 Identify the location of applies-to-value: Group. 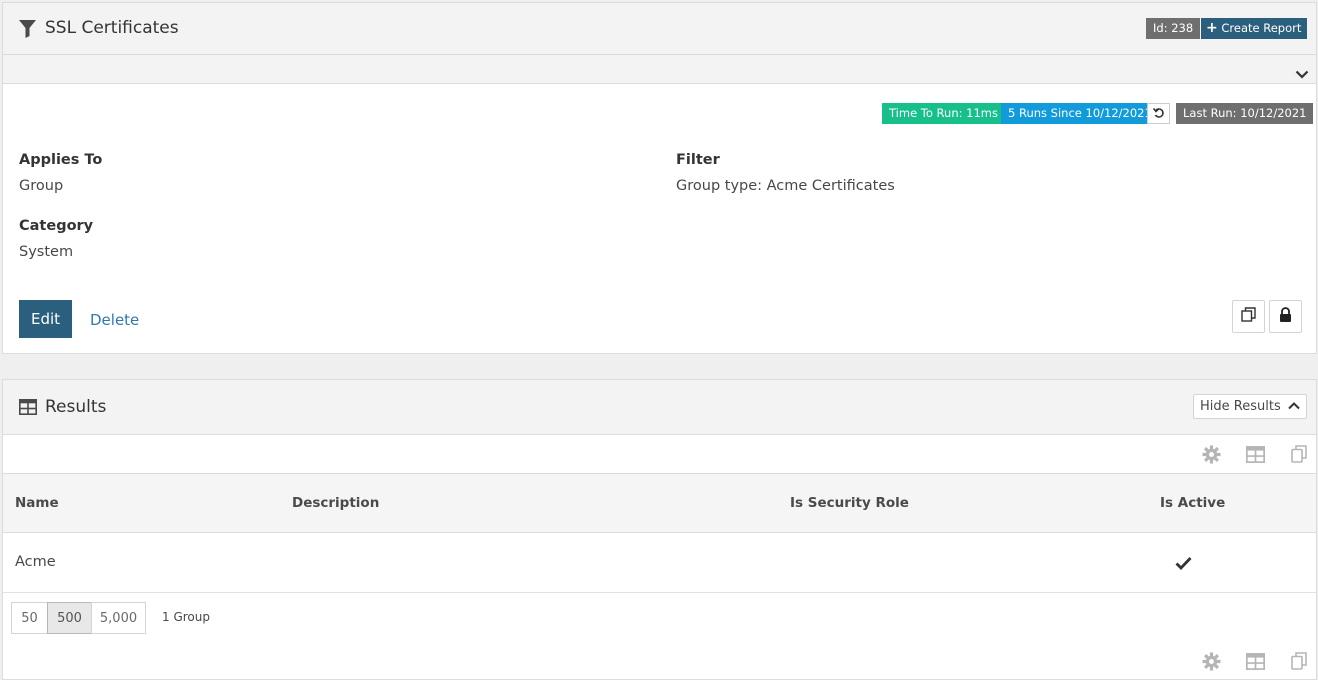
(41, 186).